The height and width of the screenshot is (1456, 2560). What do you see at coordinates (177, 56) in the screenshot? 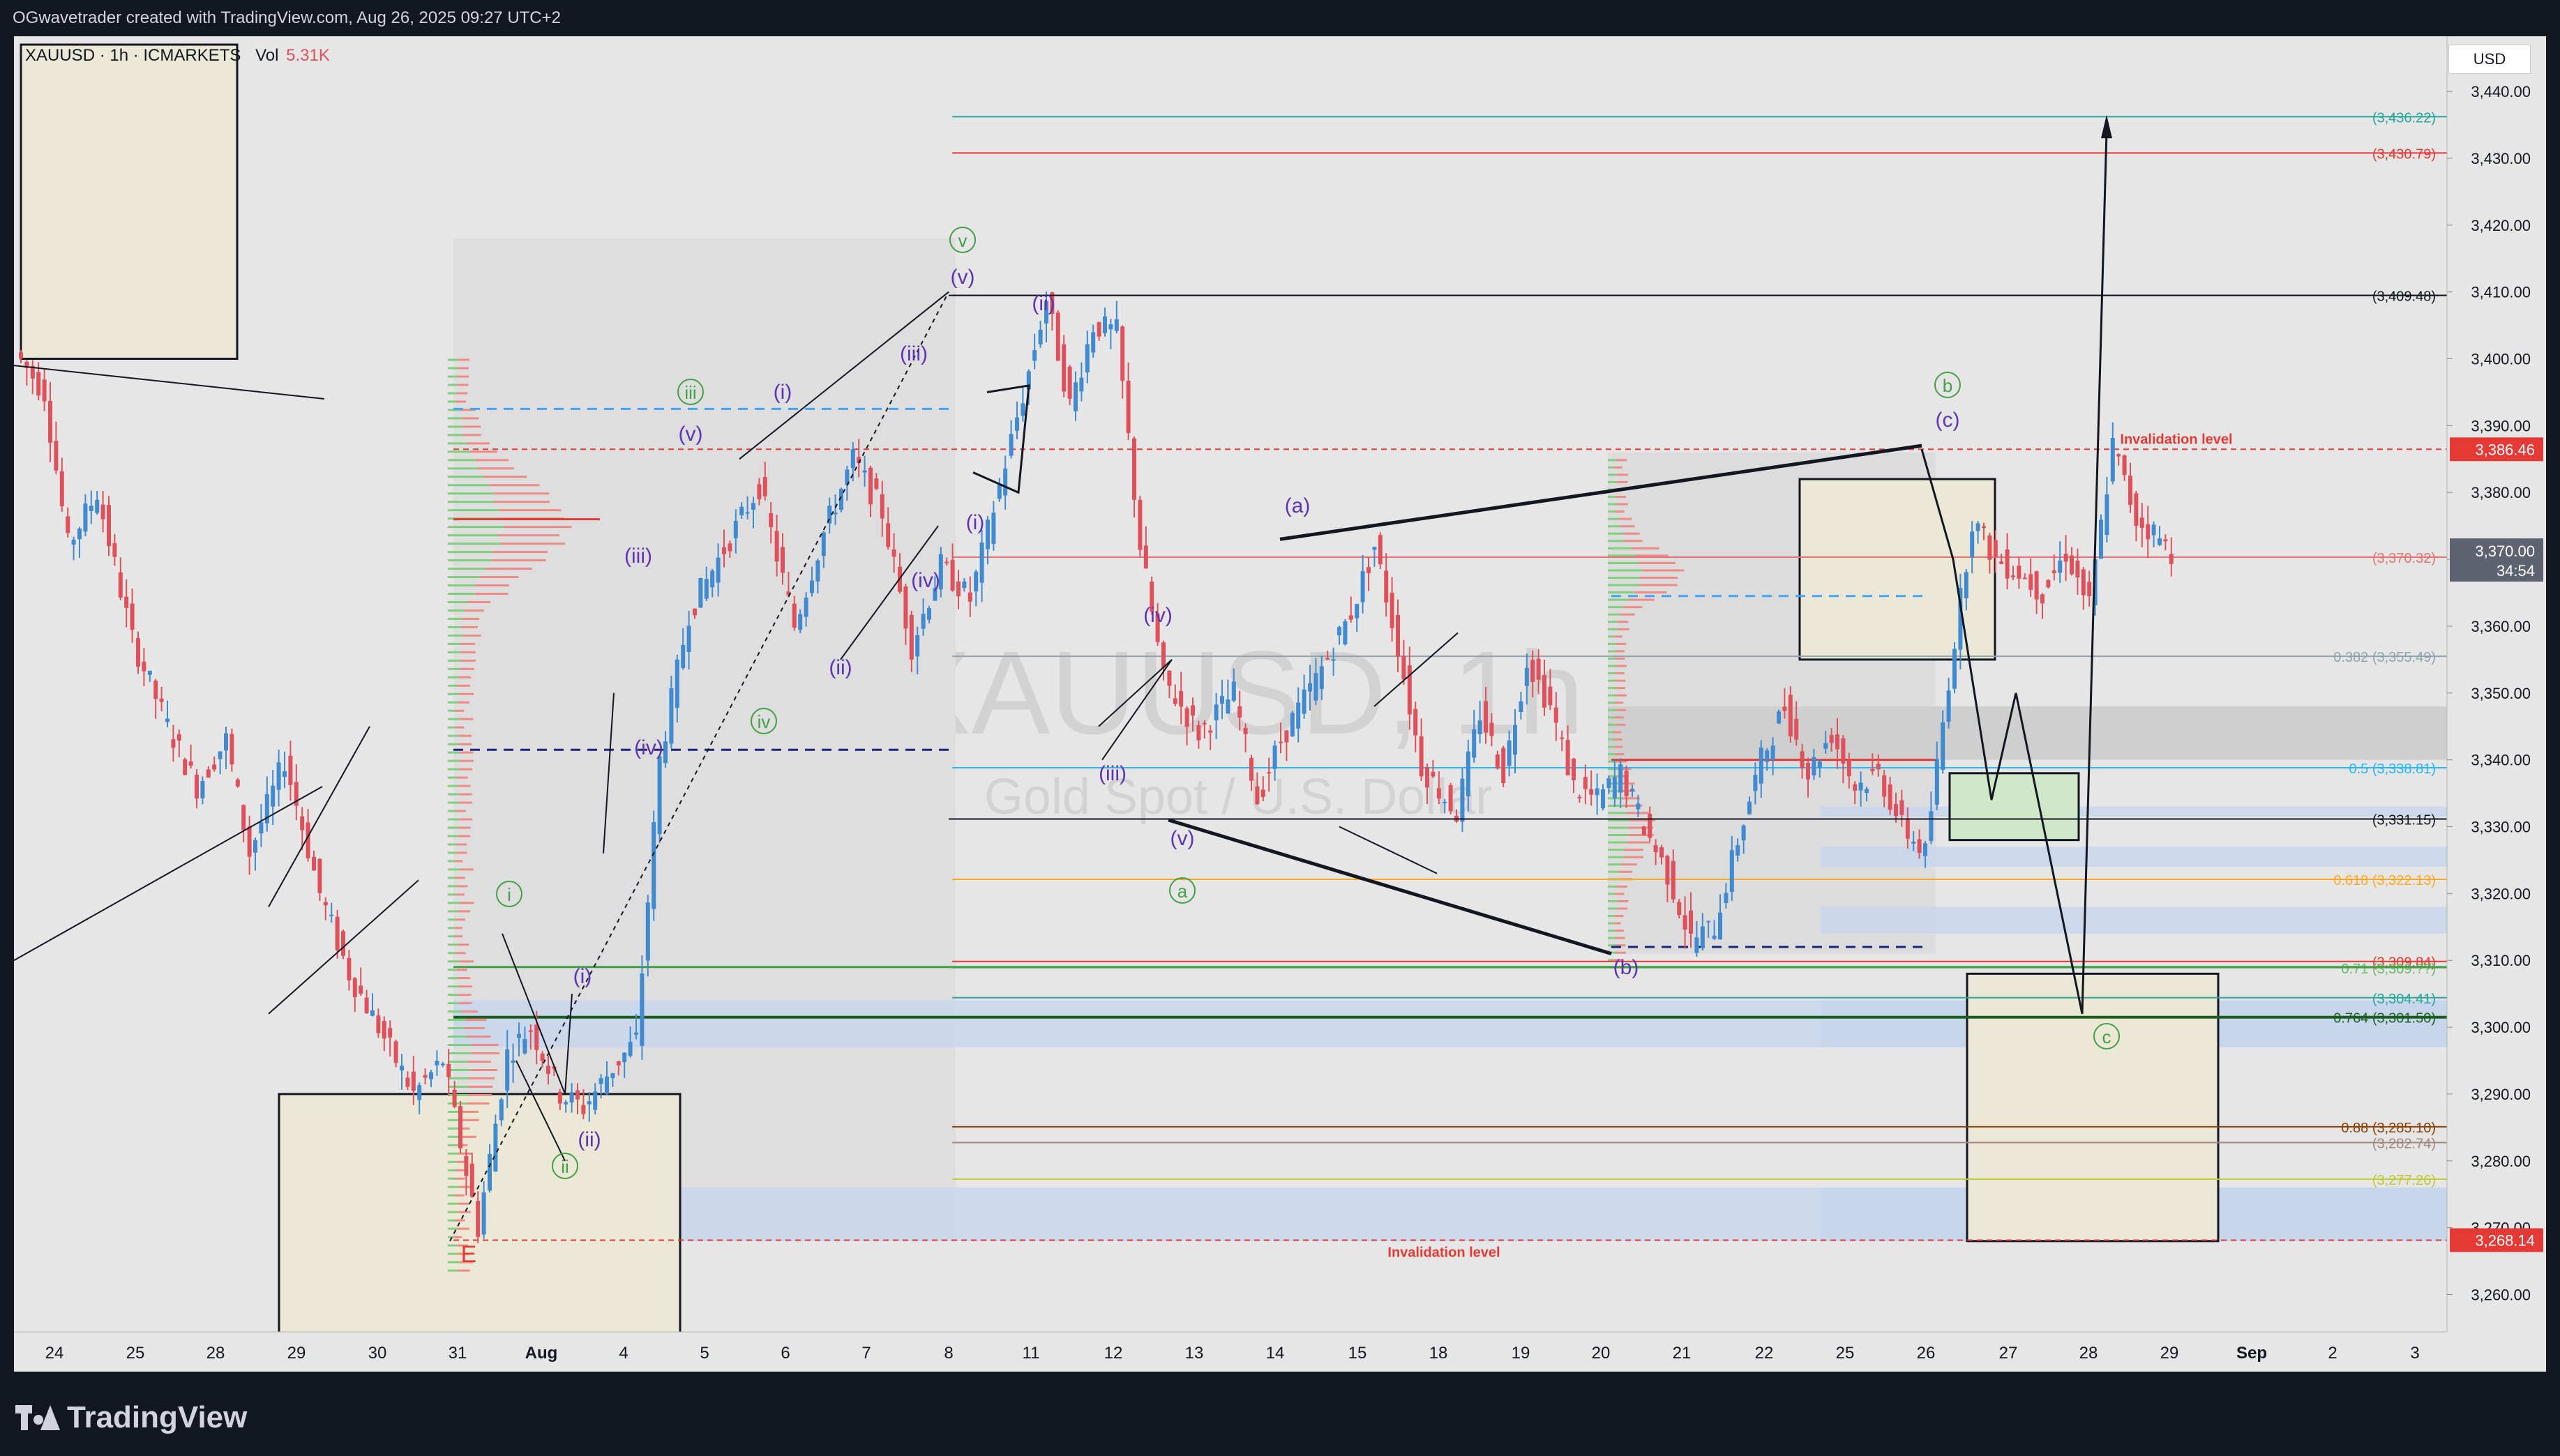
I see `symbol-info: XAUUSD · 1h · ICMARKETS Vol 5.31K` at bounding box center [177, 56].